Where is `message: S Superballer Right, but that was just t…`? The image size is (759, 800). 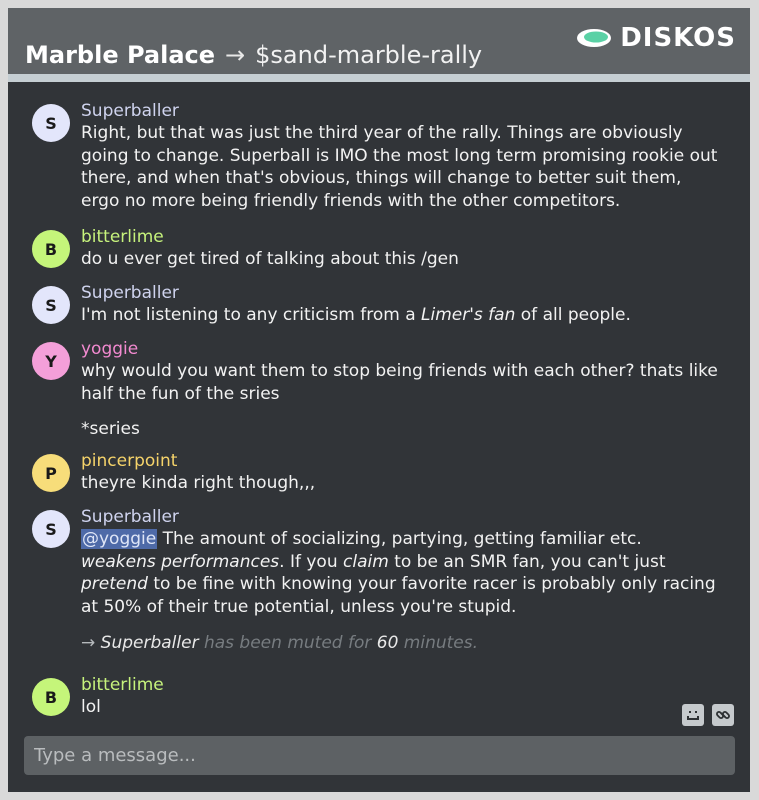 message: S Superballer Right, but that was just t… is located at coordinates (379, 156).